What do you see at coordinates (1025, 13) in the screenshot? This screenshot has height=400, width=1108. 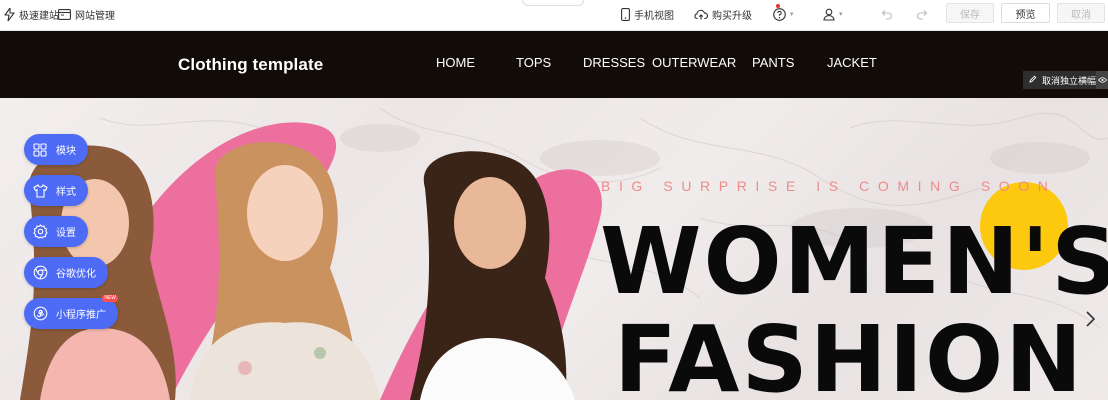 I see `preview-button: 预览` at bounding box center [1025, 13].